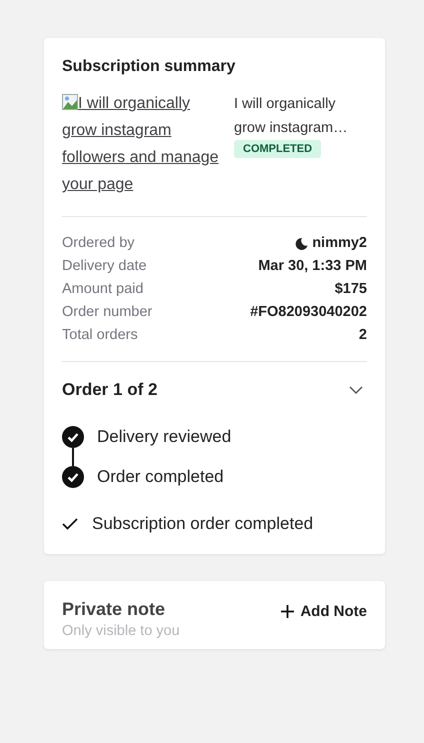 The width and height of the screenshot is (424, 743). What do you see at coordinates (149, 67) in the screenshot?
I see `card-title: Subscription summary` at bounding box center [149, 67].